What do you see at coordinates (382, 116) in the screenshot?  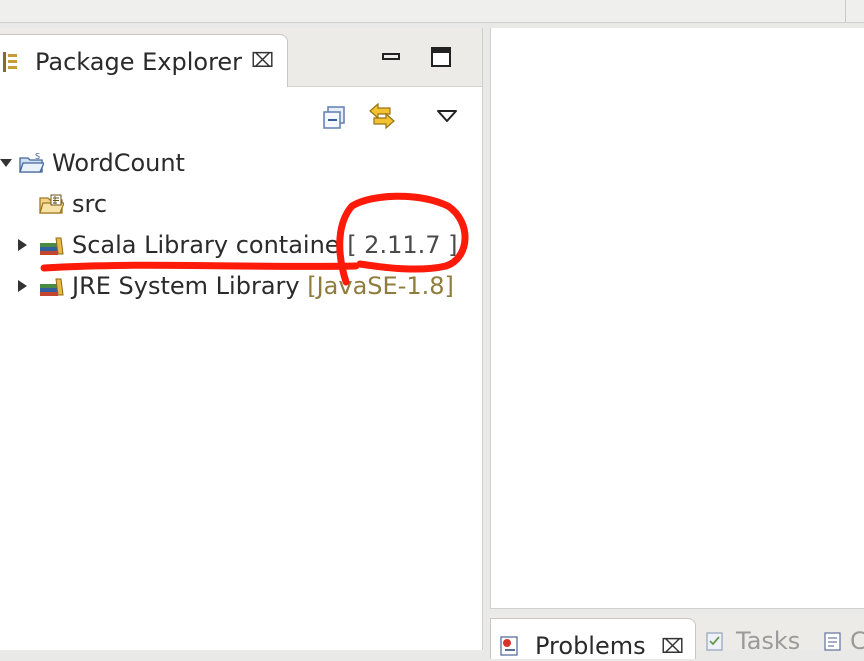 I see `link-with-editor-icon` at bounding box center [382, 116].